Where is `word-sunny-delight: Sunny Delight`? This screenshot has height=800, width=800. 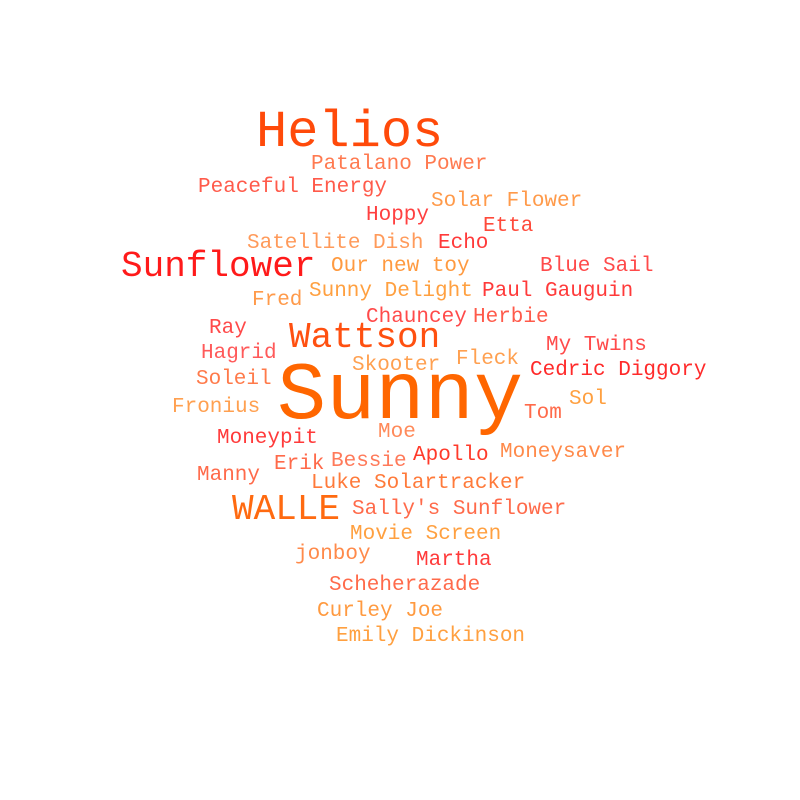
word-sunny-delight: Sunny Delight is located at coordinates (391, 291).